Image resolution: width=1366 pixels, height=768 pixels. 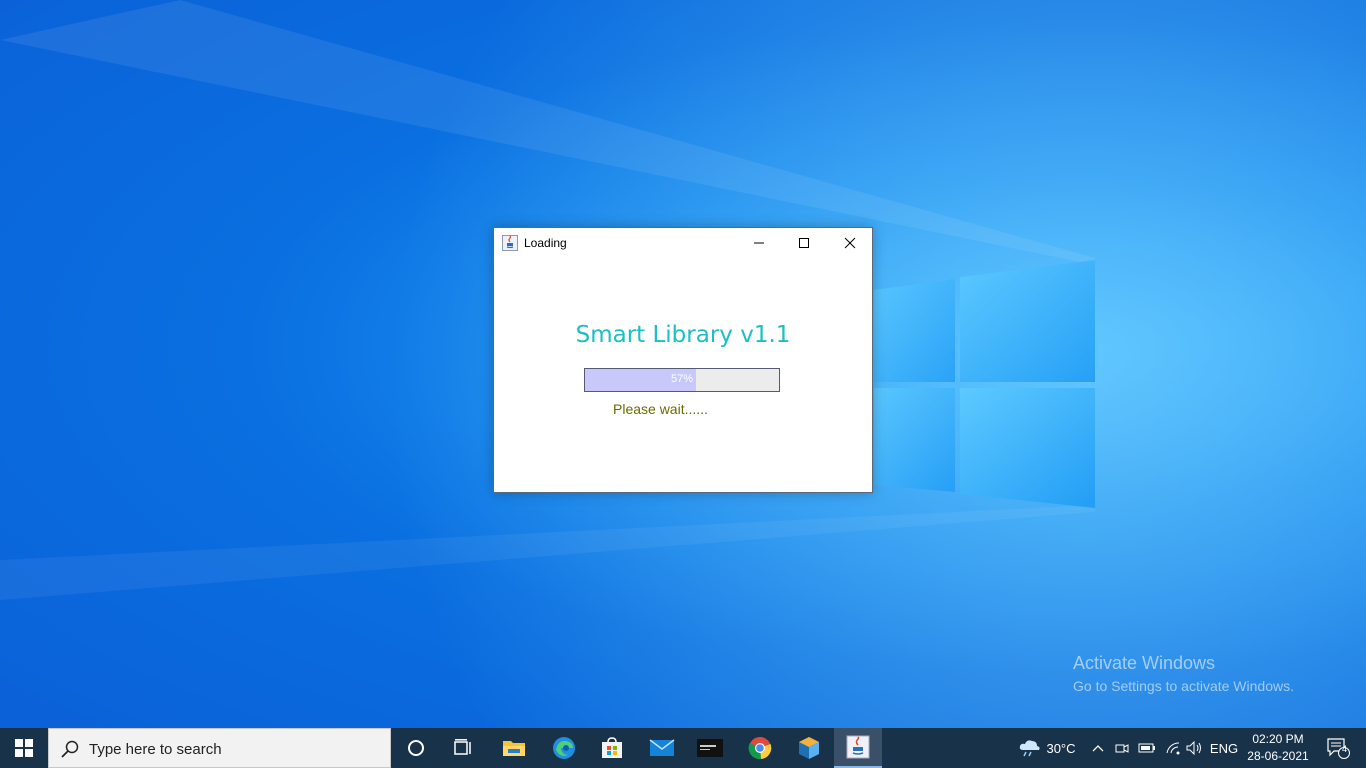 I want to click on netbeans-button, so click(x=809, y=748).